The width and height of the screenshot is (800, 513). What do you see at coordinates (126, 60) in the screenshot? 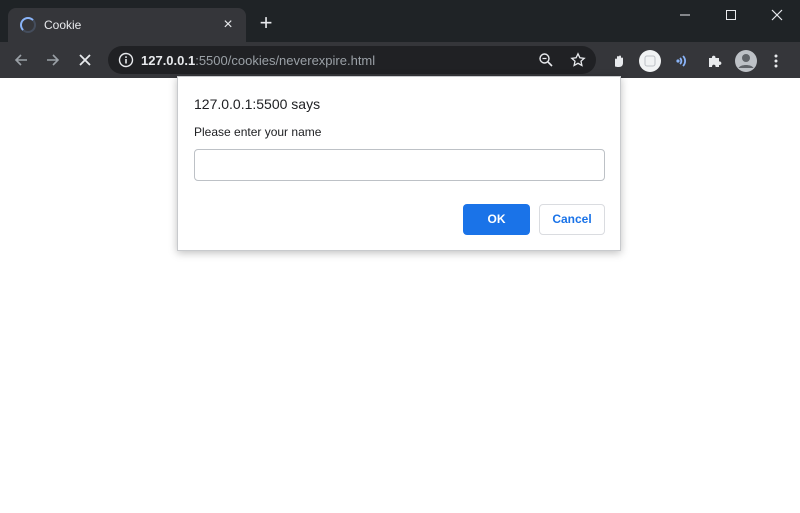
I see `info-icon` at bounding box center [126, 60].